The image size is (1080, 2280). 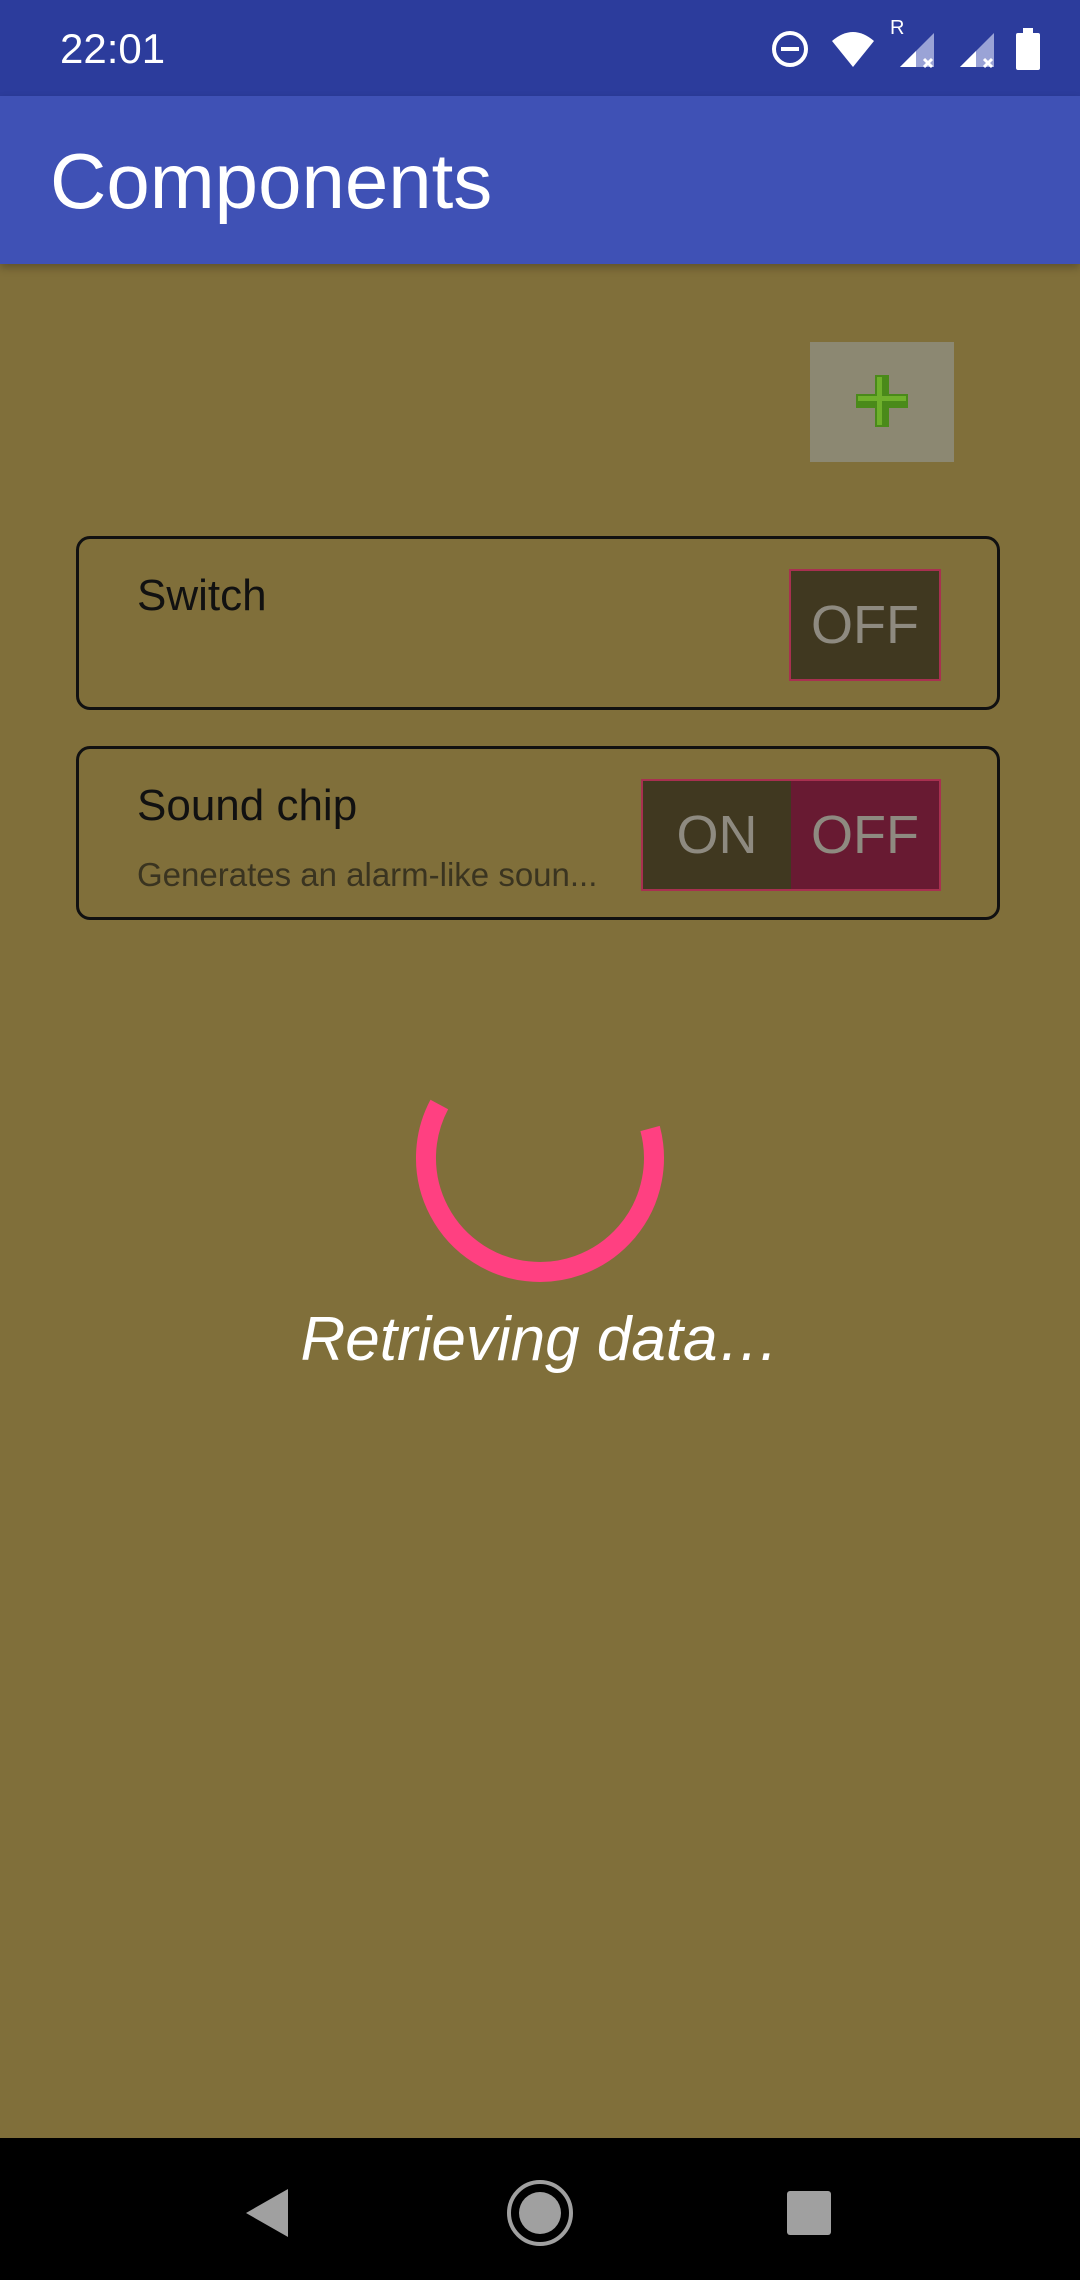 I want to click on battery-icon, so click(x=1028, y=49).